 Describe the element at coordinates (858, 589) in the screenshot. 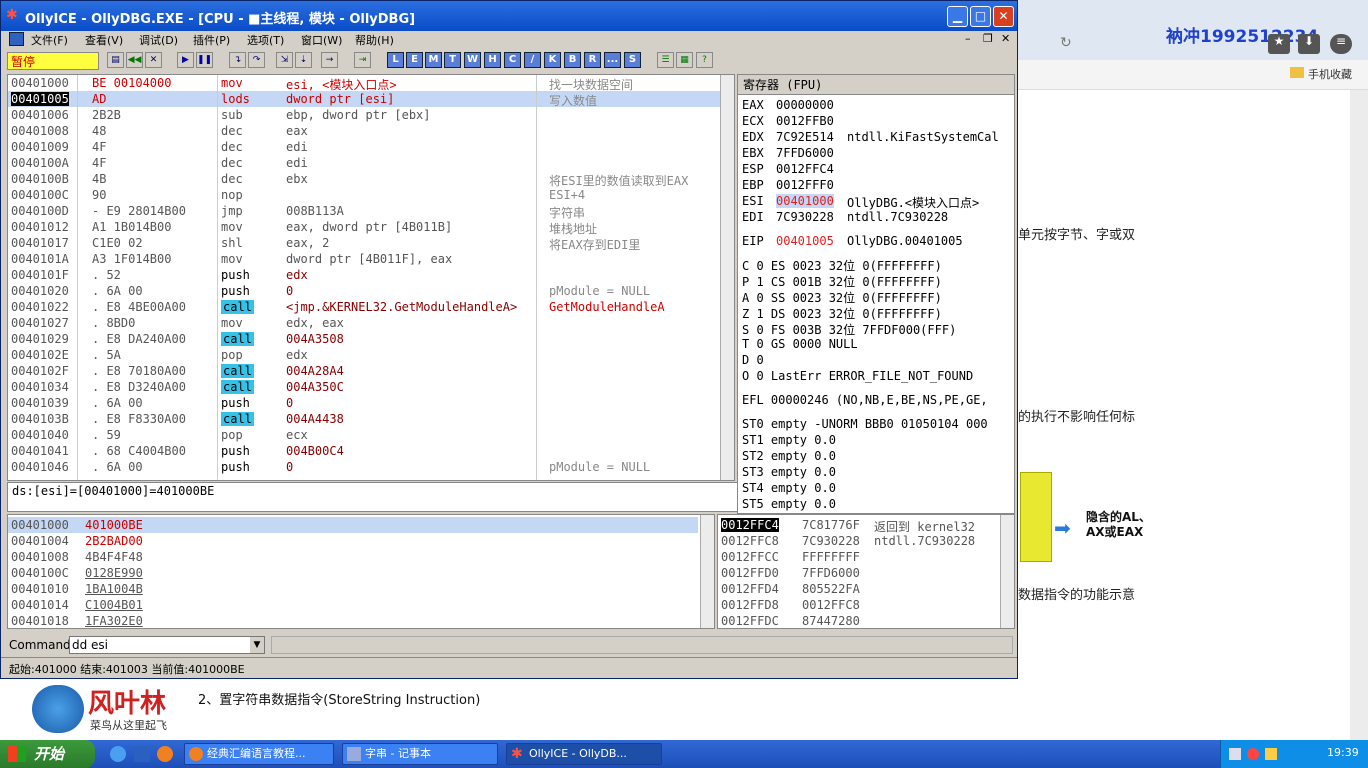

I see `stack-row: 0012FFD4 805522FA` at that location.